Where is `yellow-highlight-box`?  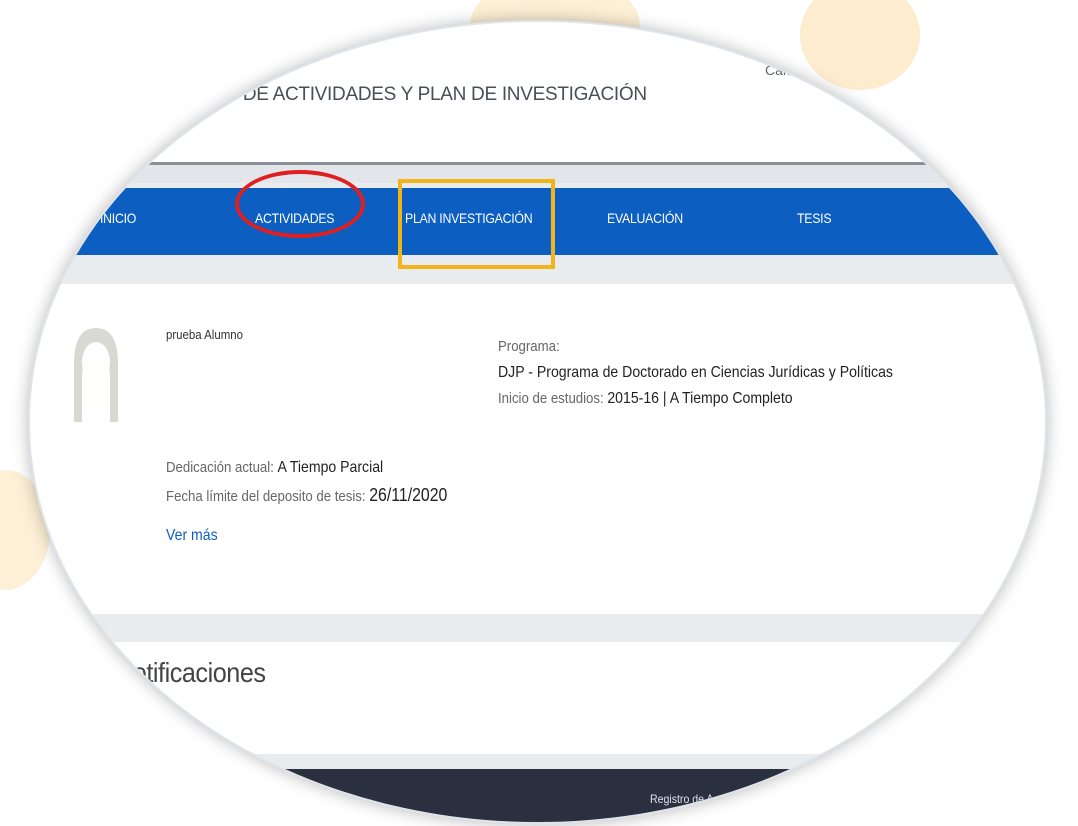 yellow-highlight-box is located at coordinates (476, 224).